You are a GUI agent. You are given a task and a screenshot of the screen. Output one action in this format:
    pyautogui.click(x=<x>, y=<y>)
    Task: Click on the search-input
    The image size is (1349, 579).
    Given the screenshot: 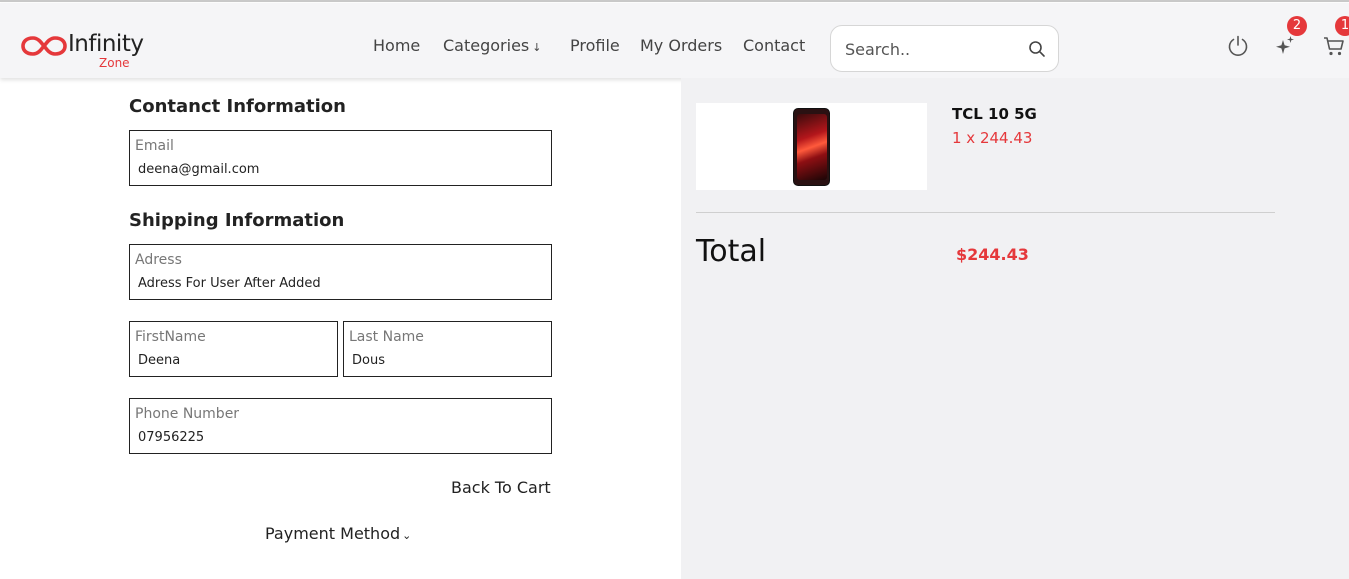 What is the action you would take?
    pyautogui.click(x=930, y=49)
    